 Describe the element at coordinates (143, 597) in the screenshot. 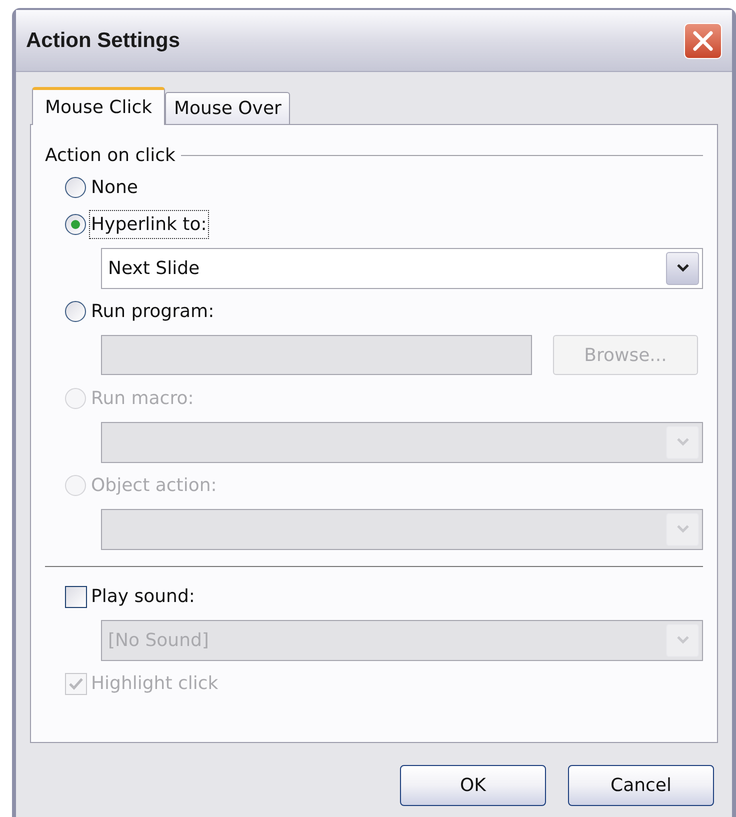

I see `checkbox-label: Play sound:` at that location.